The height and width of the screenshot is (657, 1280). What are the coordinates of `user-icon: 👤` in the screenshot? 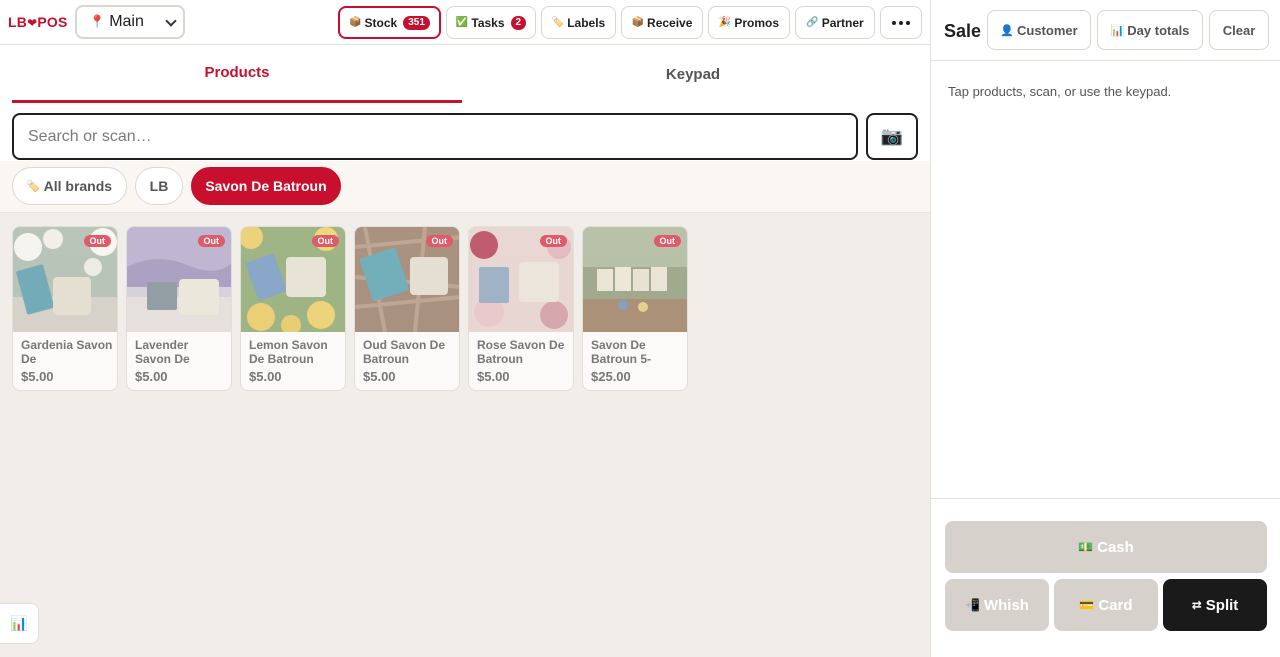 It's located at (1007, 30).